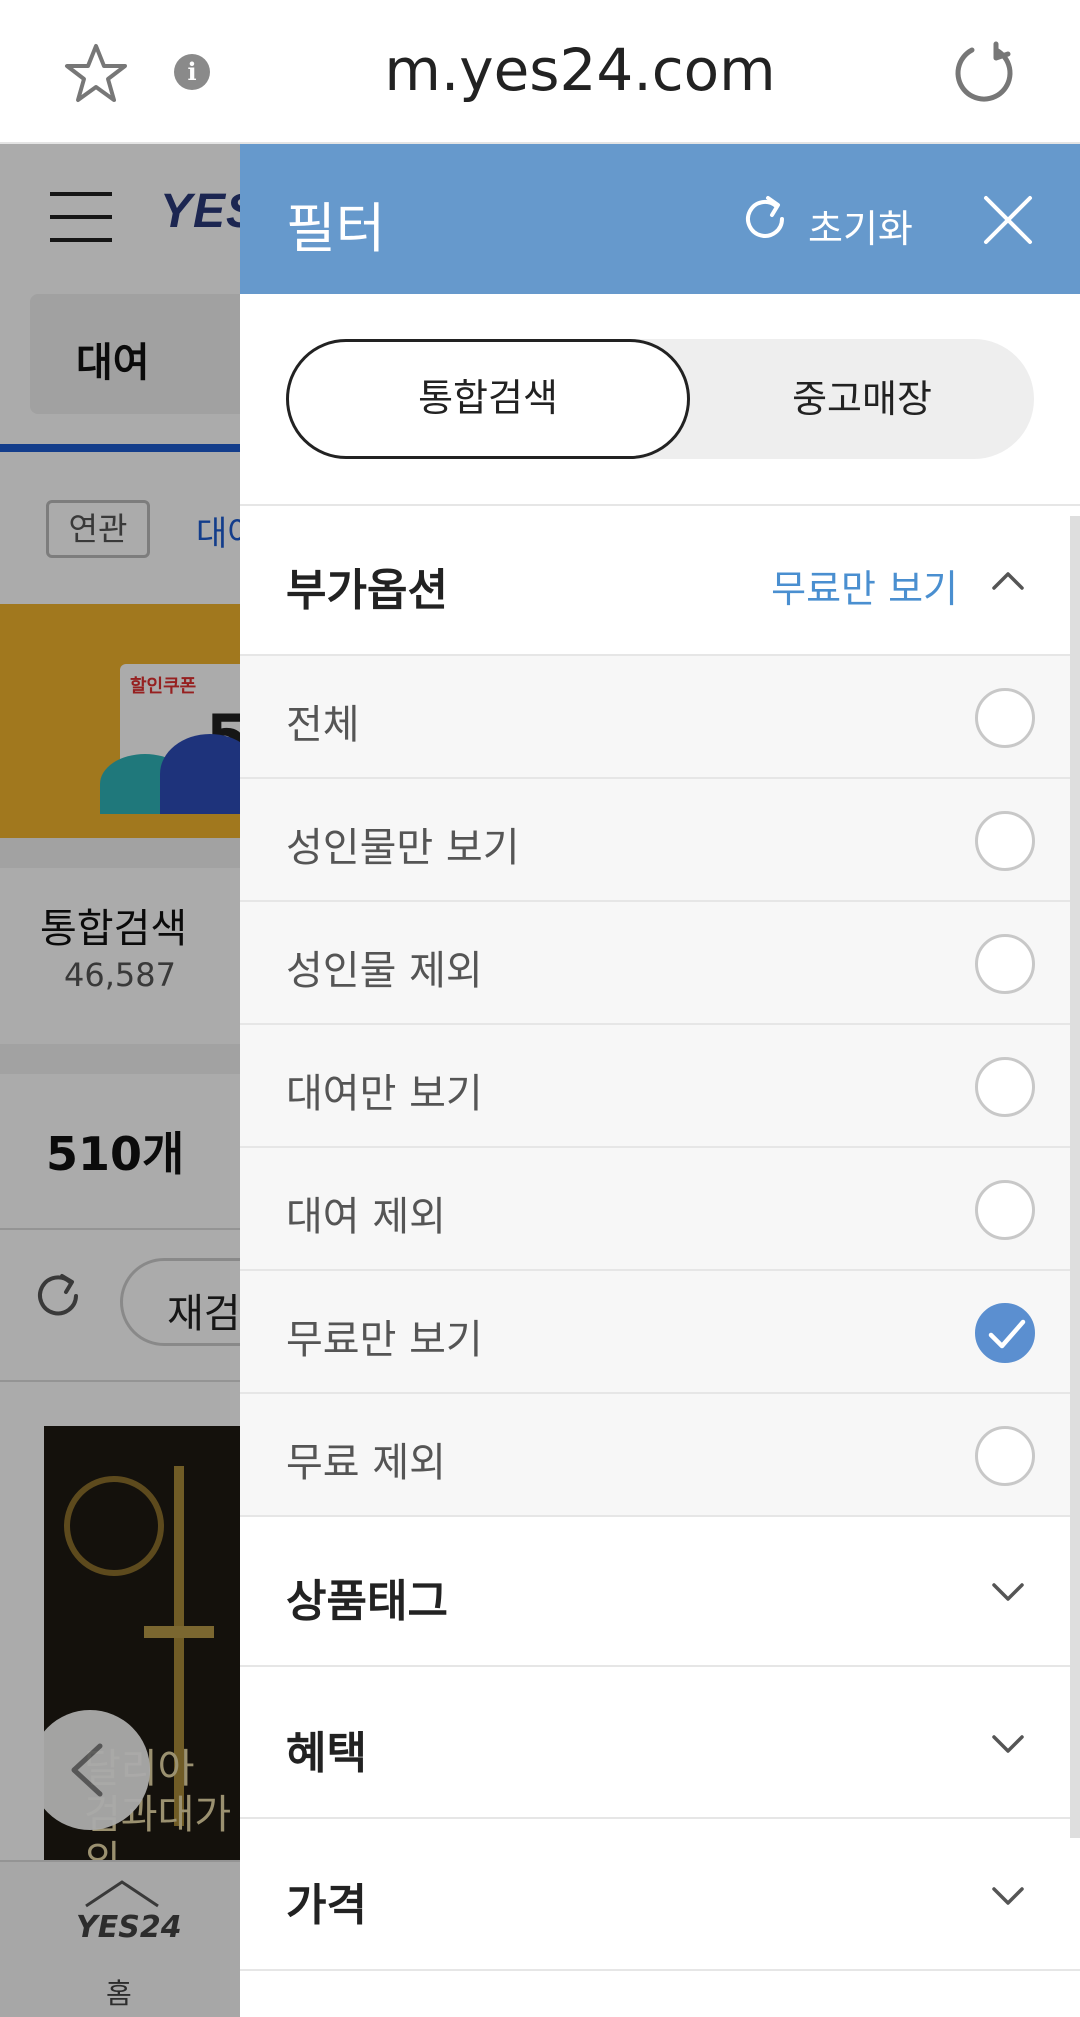 The image size is (1080, 2017). What do you see at coordinates (864, 589) in the screenshot?
I see `section-options-selected: 무료만 보기` at bounding box center [864, 589].